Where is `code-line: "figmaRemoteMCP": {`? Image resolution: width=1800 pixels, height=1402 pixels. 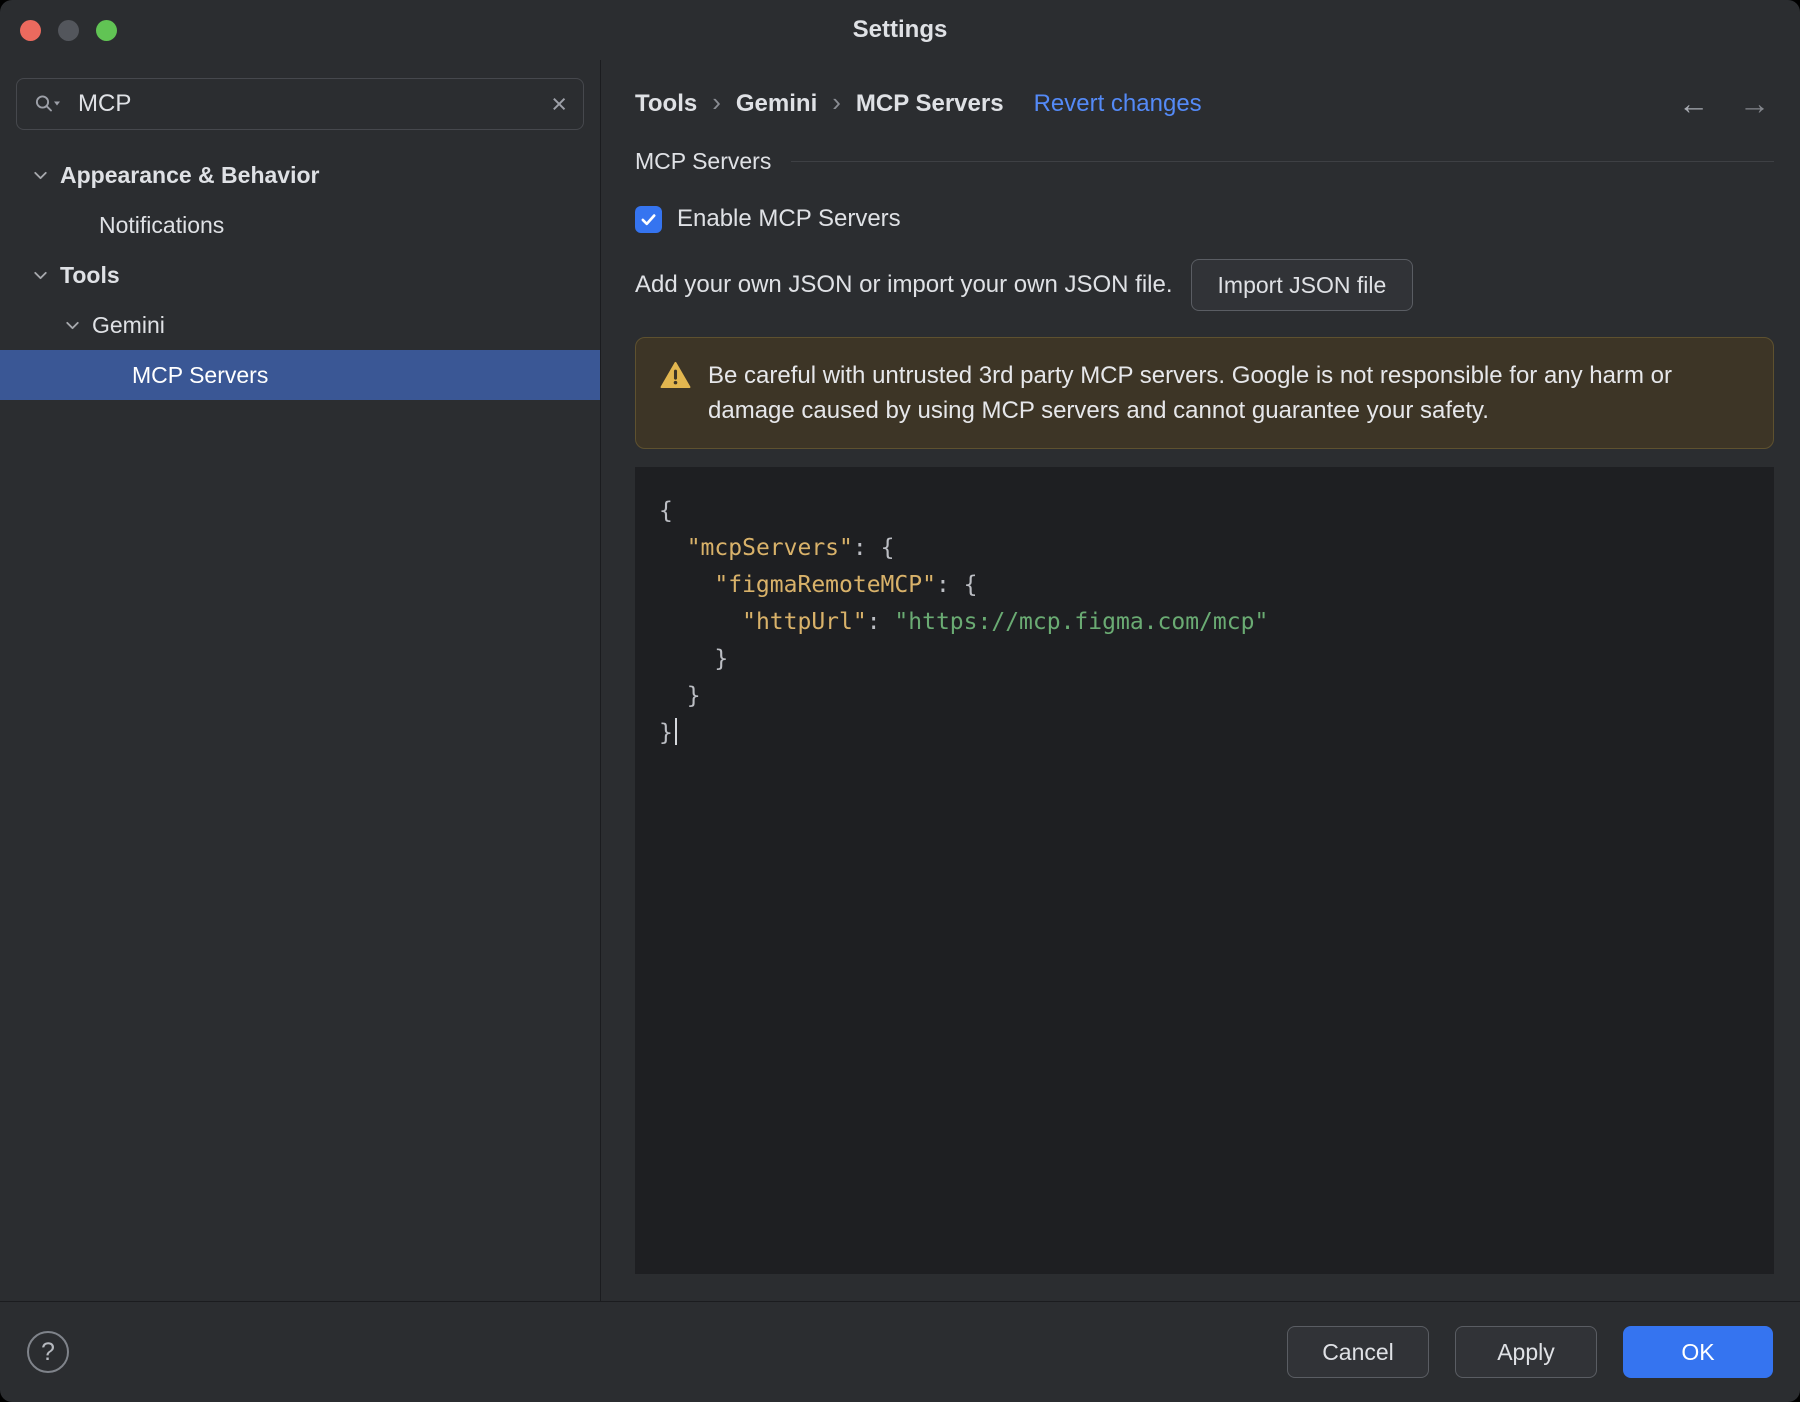
code-line: "figmaRemoteMCP": { is located at coordinates (846, 585).